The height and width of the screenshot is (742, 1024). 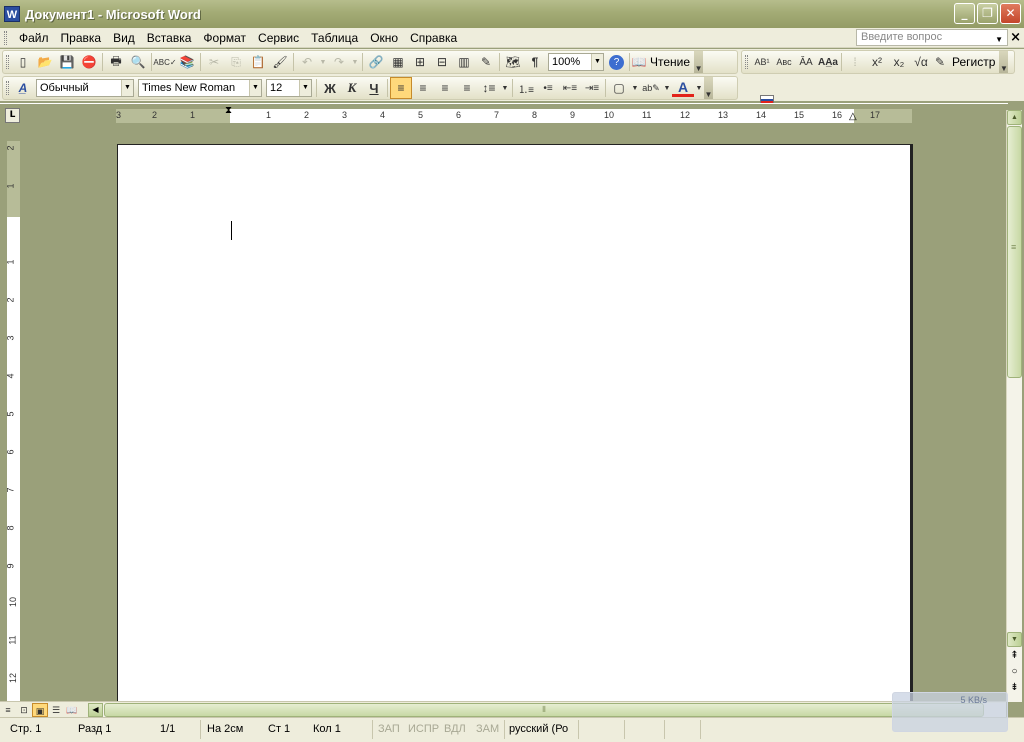 What do you see at coordinates (34, 38) in the screenshot?
I see `menu-file: Файл` at bounding box center [34, 38].